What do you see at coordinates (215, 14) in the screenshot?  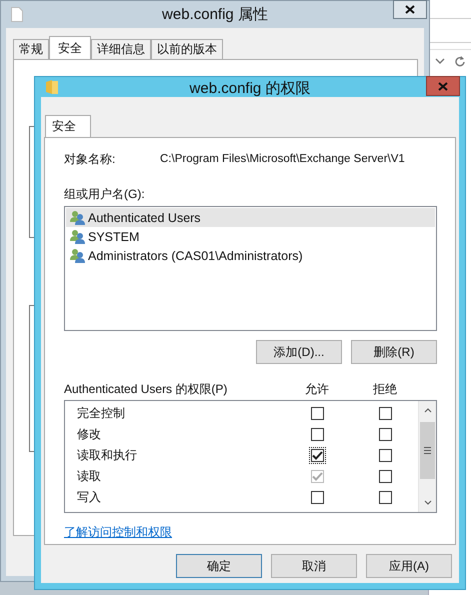 I see `window-title: web.config 属性` at bounding box center [215, 14].